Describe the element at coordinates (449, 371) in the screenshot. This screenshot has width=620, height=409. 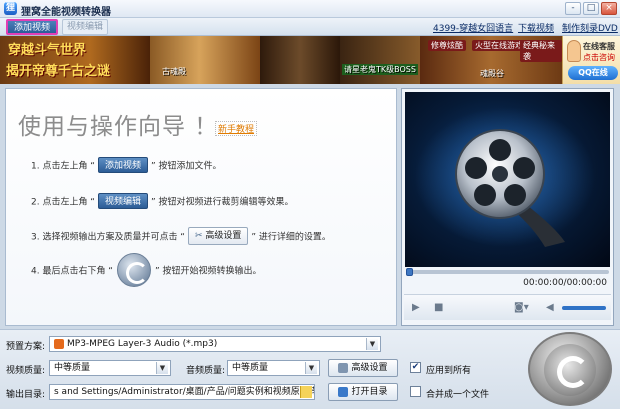
I see `apply-all-label: 应用到所有` at that location.